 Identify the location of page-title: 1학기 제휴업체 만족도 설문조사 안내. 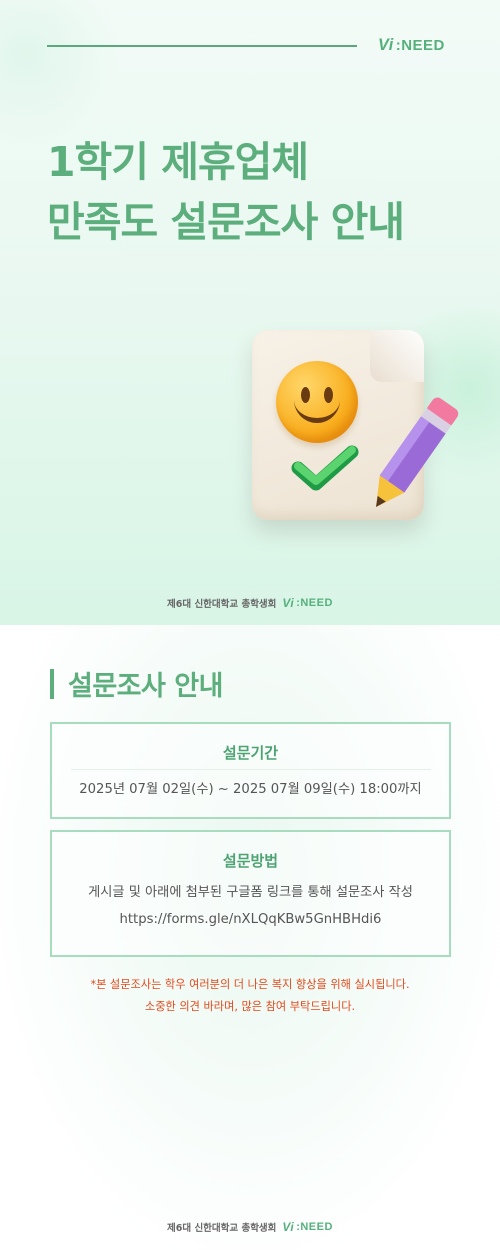
(226, 192).